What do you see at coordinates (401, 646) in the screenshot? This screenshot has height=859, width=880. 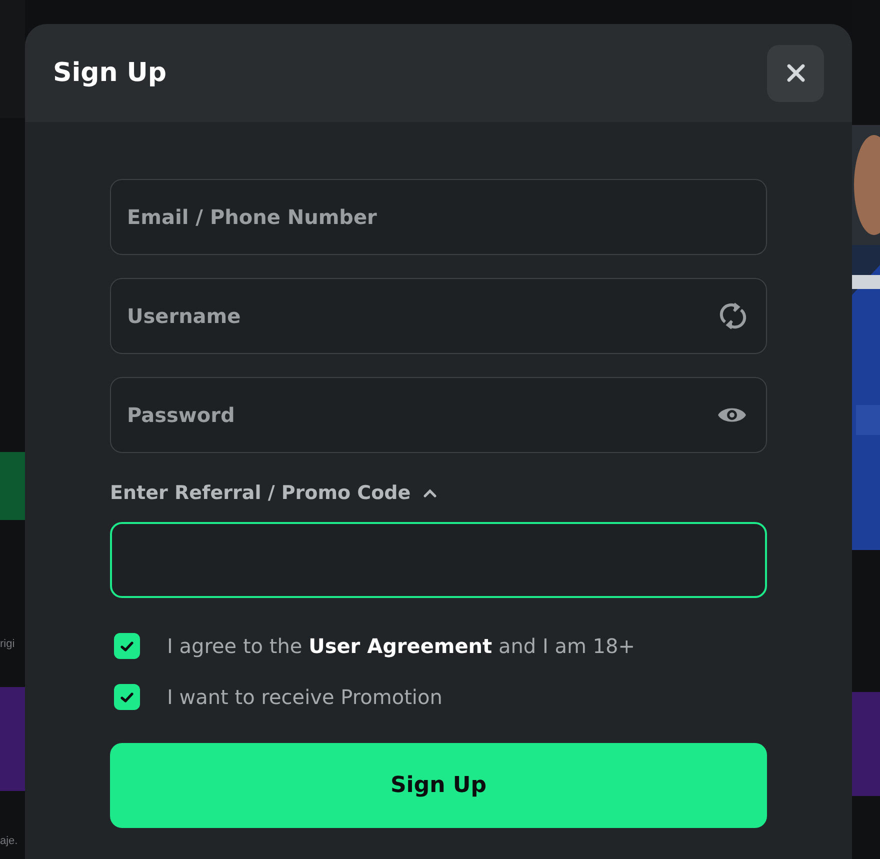 I see `checkbox-label: I agree to the User Agreement and I am 18+` at bounding box center [401, 646].